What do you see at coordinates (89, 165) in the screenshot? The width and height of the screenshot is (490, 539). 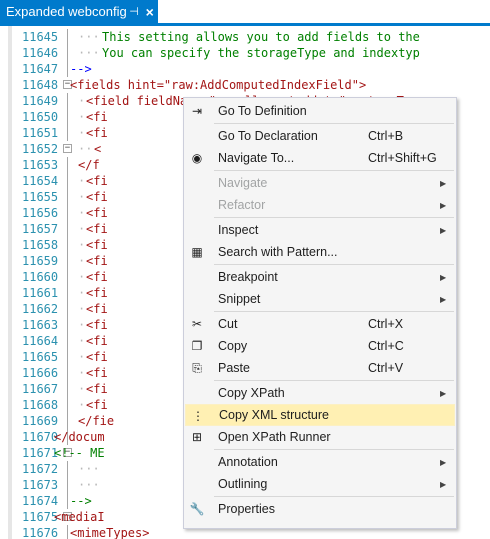 I see `code-text: </f` at bounding box center [89, 165].